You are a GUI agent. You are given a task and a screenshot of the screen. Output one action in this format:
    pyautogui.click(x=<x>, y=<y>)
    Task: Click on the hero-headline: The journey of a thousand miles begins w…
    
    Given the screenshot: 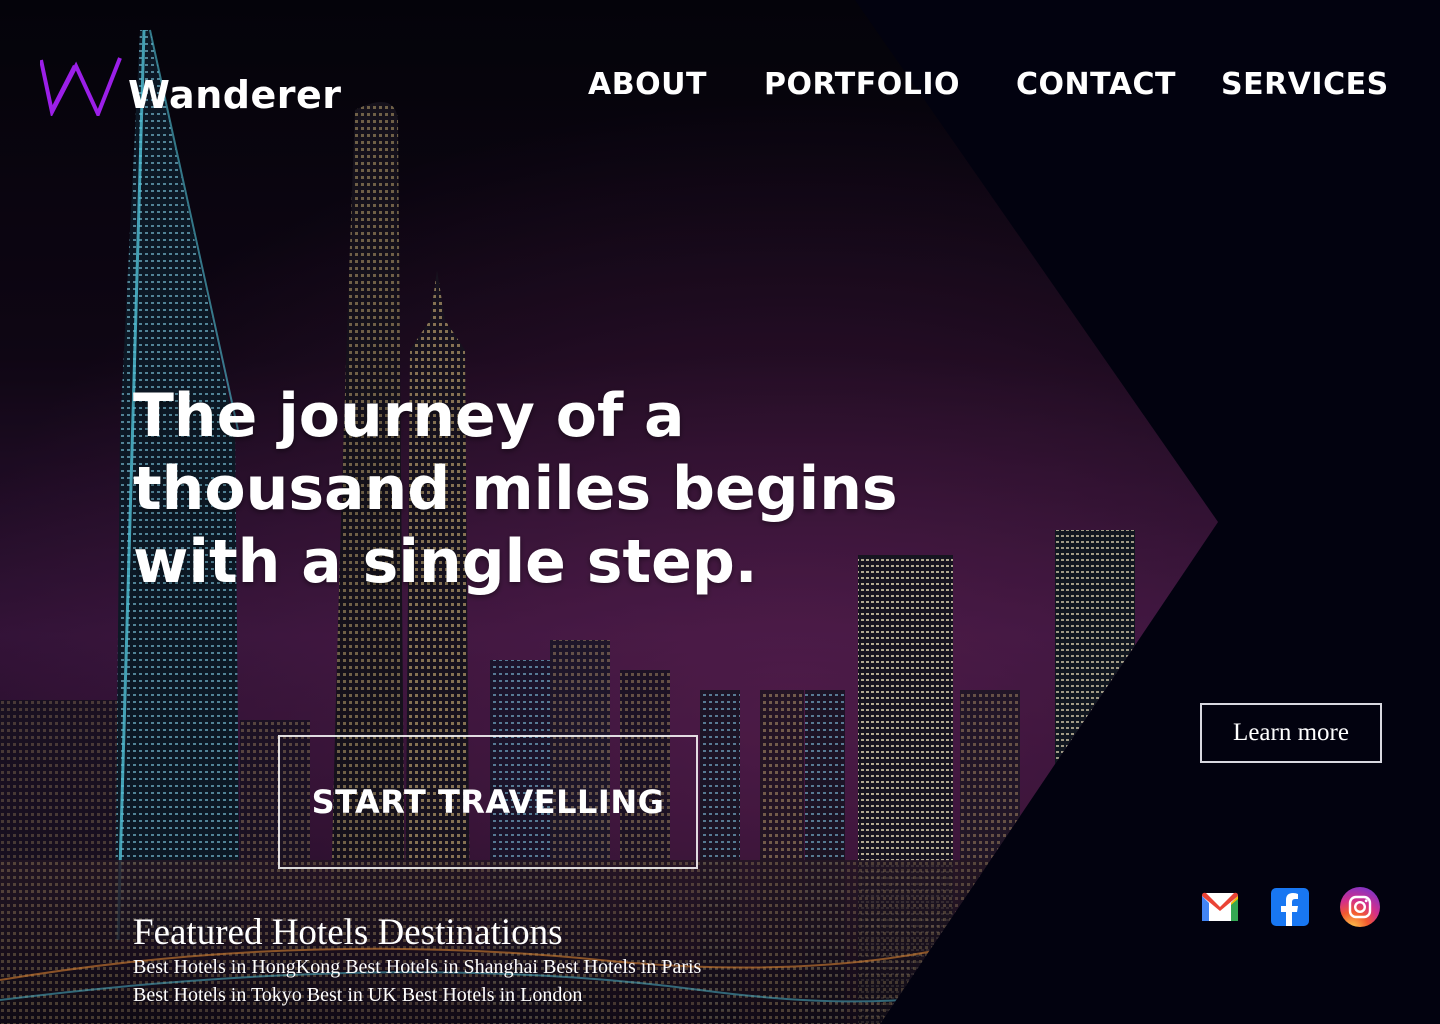 What is the action you would take?
    pyautogui.click(x=515, y=489)
    